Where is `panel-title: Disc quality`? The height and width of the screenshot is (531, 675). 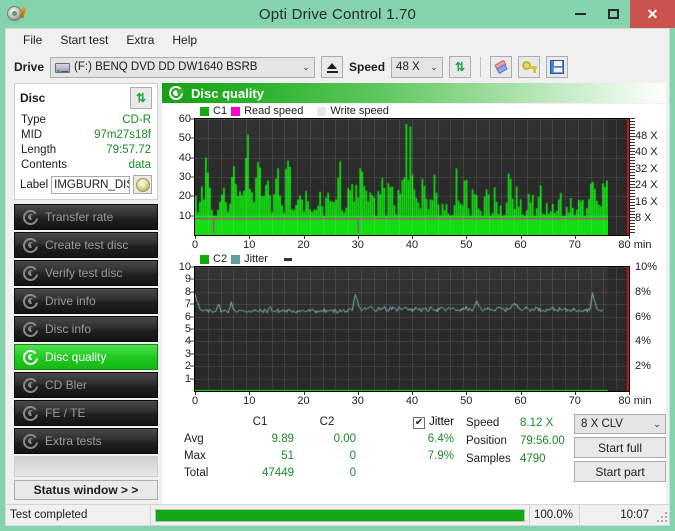 panel-title: Disc quality is located at coordinates (227, 93).